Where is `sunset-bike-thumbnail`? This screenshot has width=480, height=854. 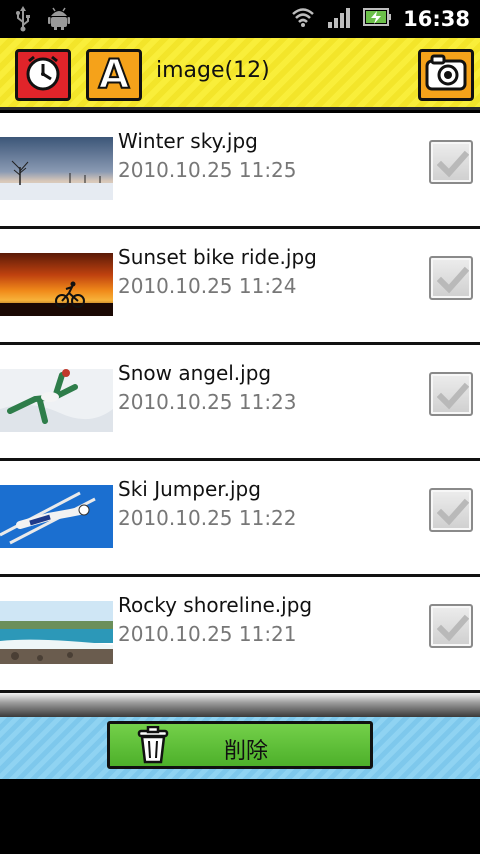 sunset-bike-thumbnail is located at coordinates (56, 284).